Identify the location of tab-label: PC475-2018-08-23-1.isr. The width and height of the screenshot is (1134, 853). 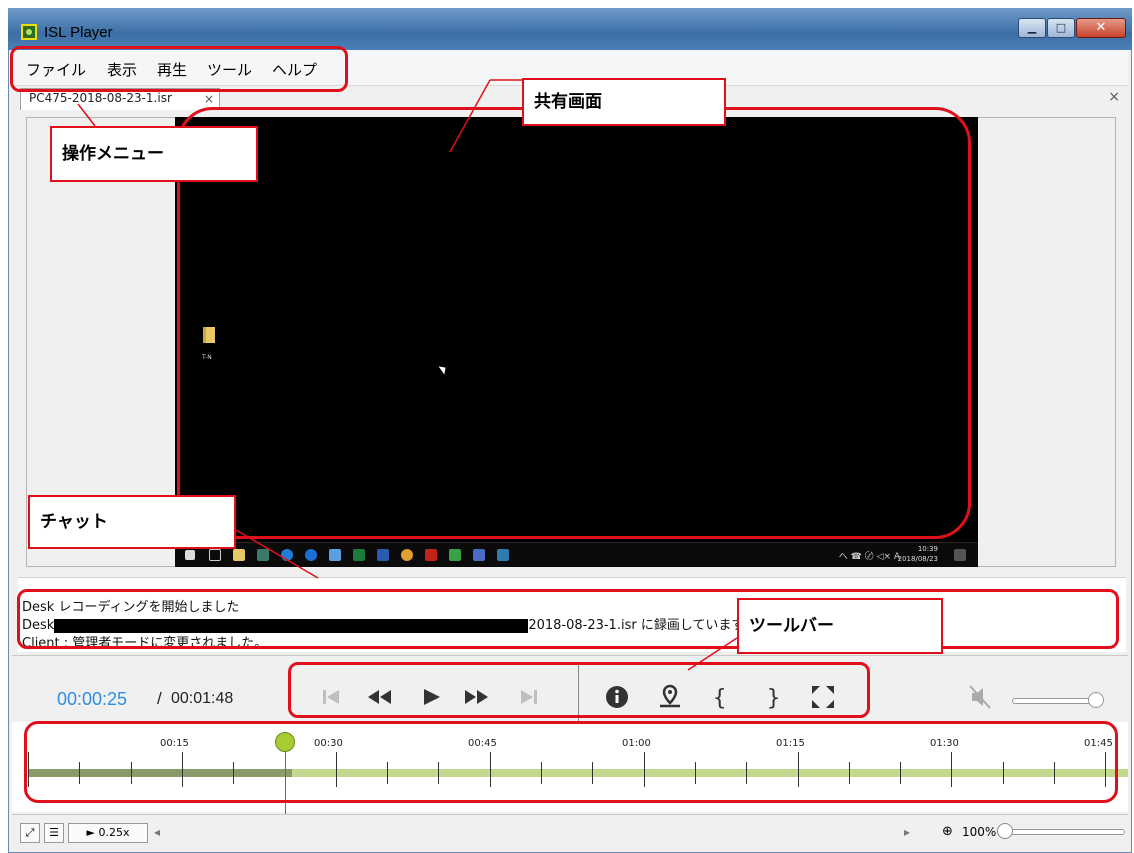
(100, 98).